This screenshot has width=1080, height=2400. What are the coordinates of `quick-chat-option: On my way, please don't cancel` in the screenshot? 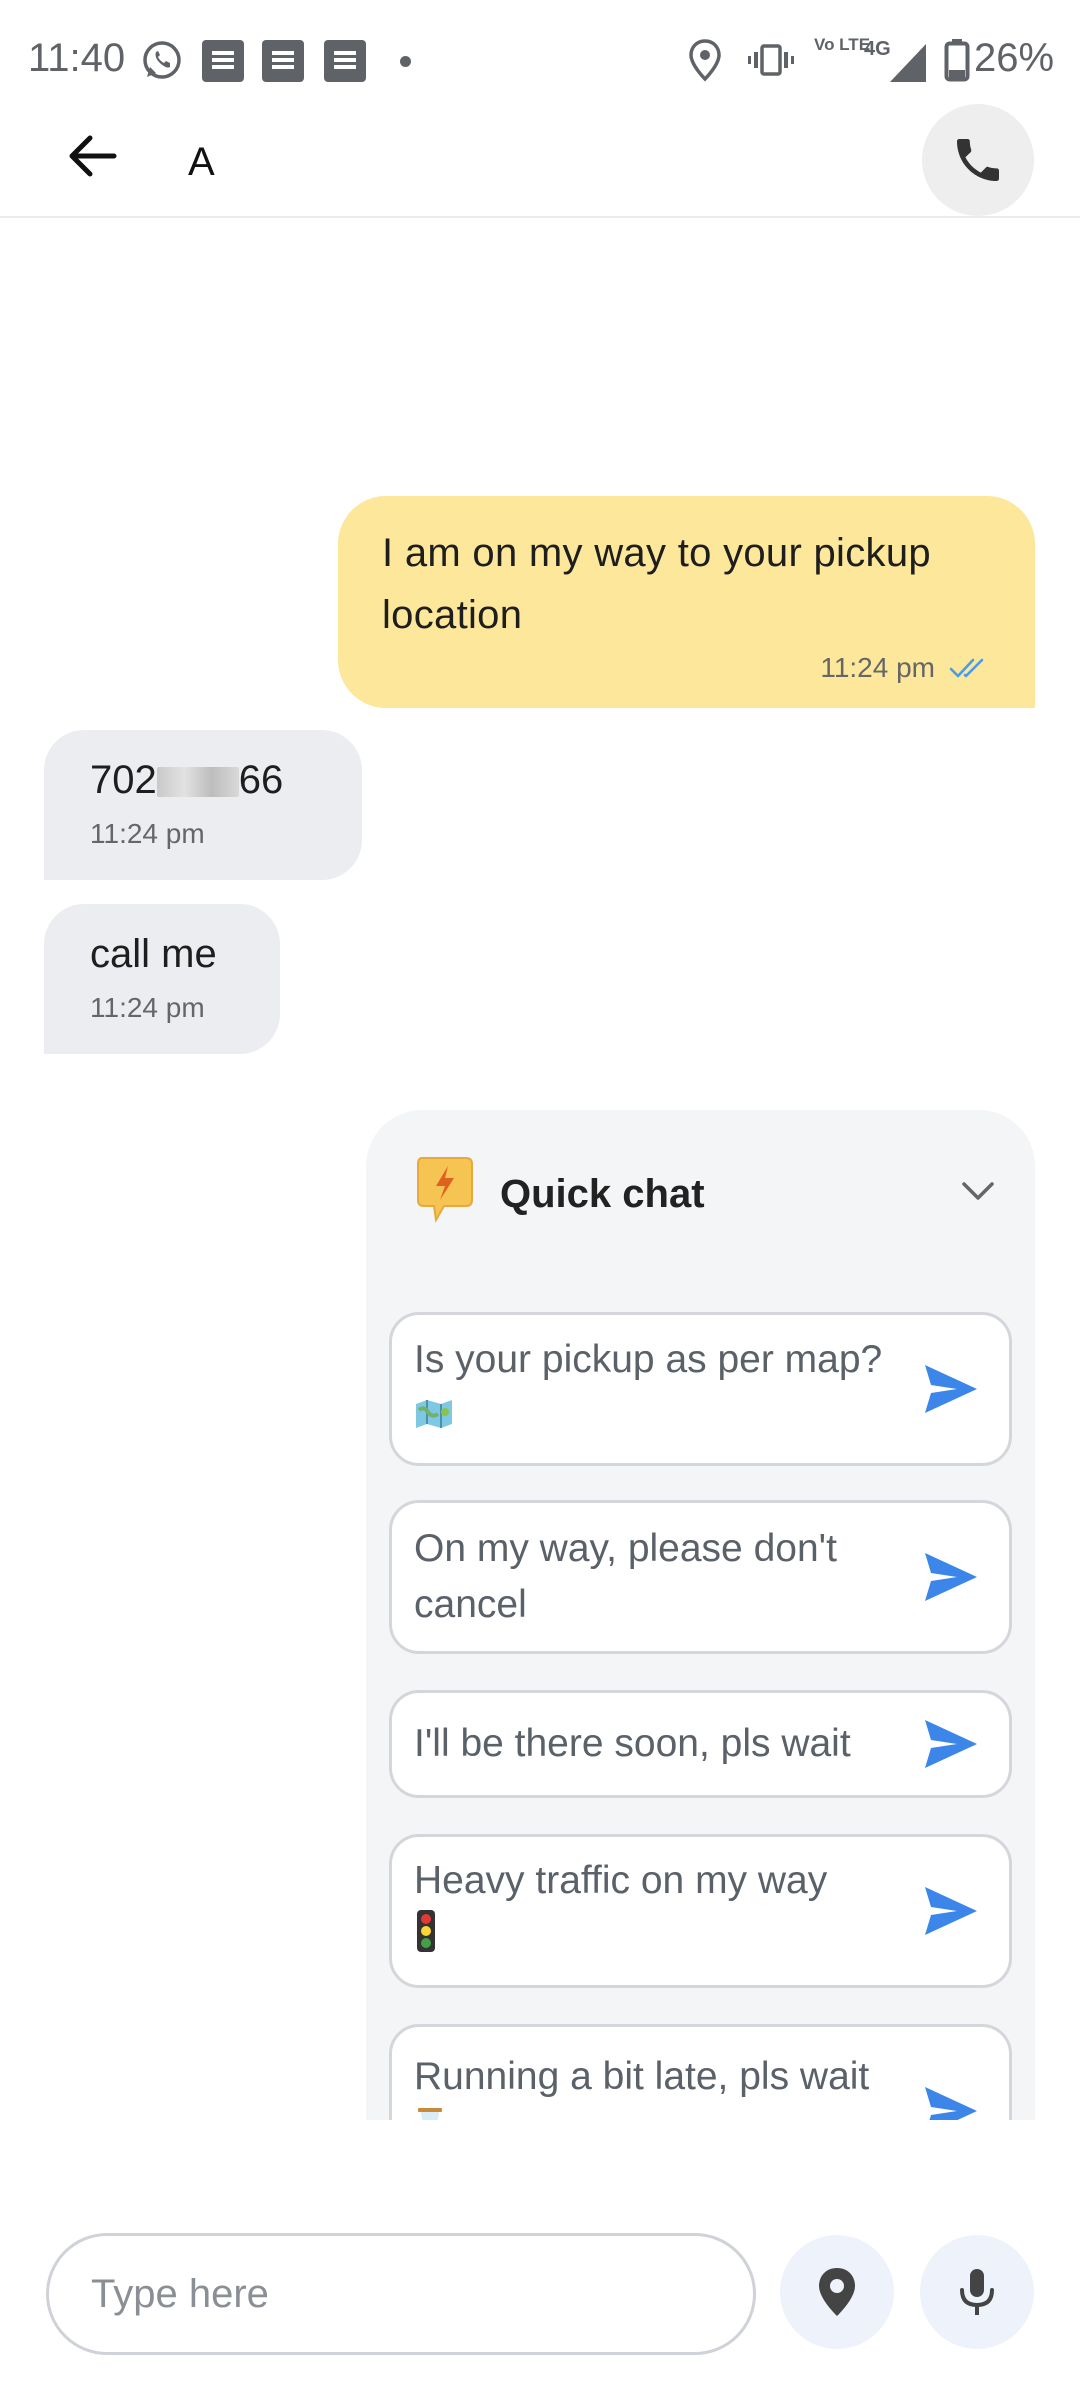 It's located at (700, 1577).